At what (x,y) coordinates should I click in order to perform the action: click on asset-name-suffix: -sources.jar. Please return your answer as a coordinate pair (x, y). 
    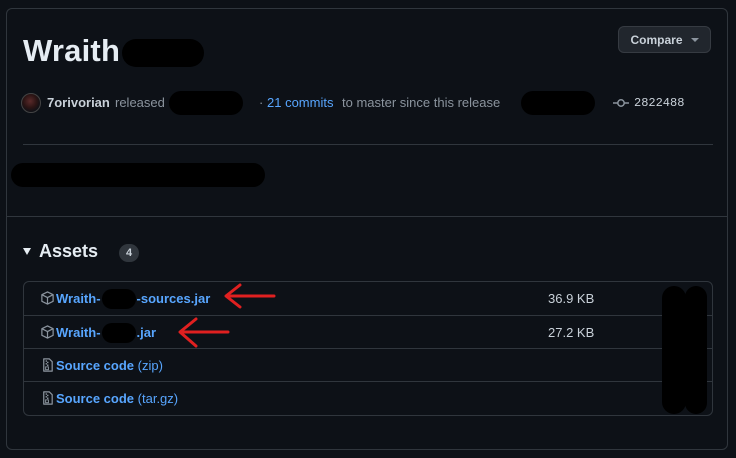
    Looking at the image, I should click on (173, 298).